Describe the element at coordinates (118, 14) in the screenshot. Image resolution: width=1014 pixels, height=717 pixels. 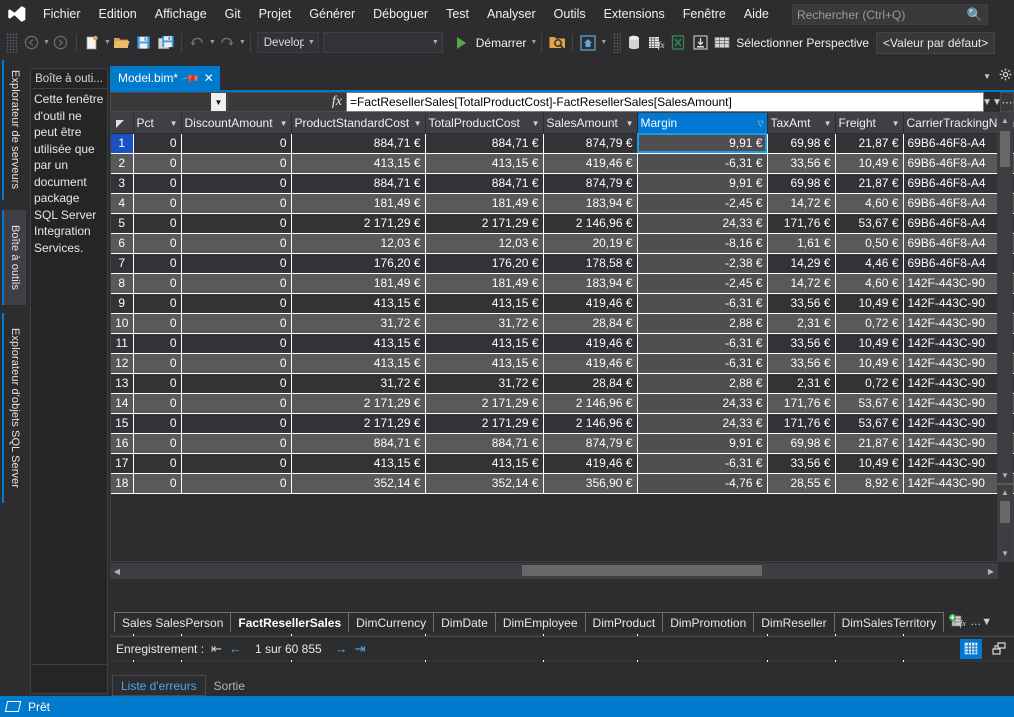
I see `menu-edition: Edition` at that location.